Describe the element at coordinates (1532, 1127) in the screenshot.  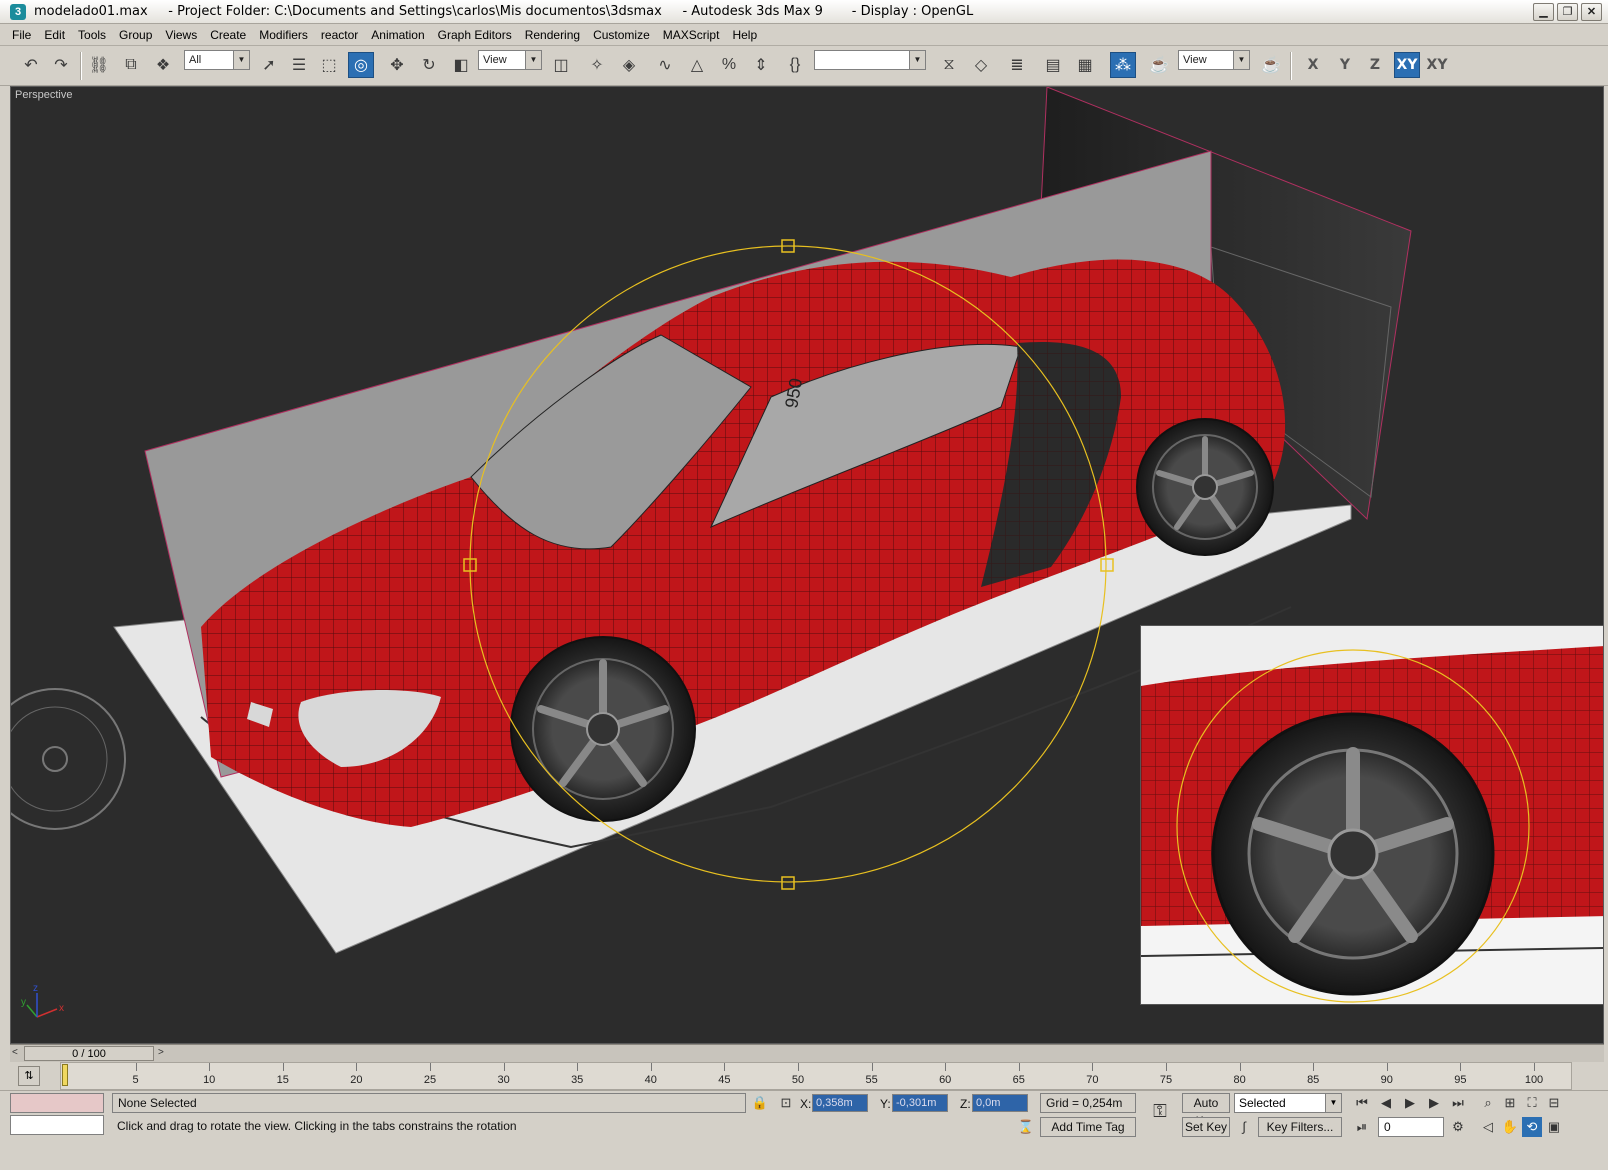
I see `arc-rotate-icon: ⟲` at that location.